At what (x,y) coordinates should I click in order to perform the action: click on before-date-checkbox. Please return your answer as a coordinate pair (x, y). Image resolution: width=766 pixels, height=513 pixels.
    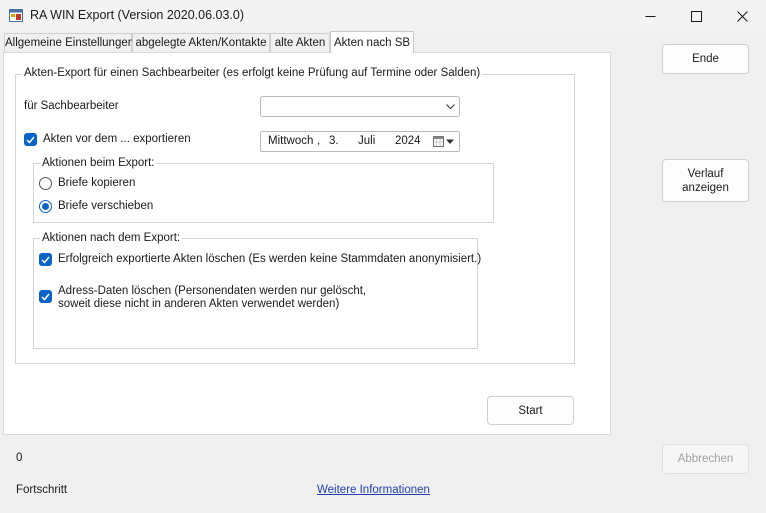
    Looking at the image, I should click on (30, 139).